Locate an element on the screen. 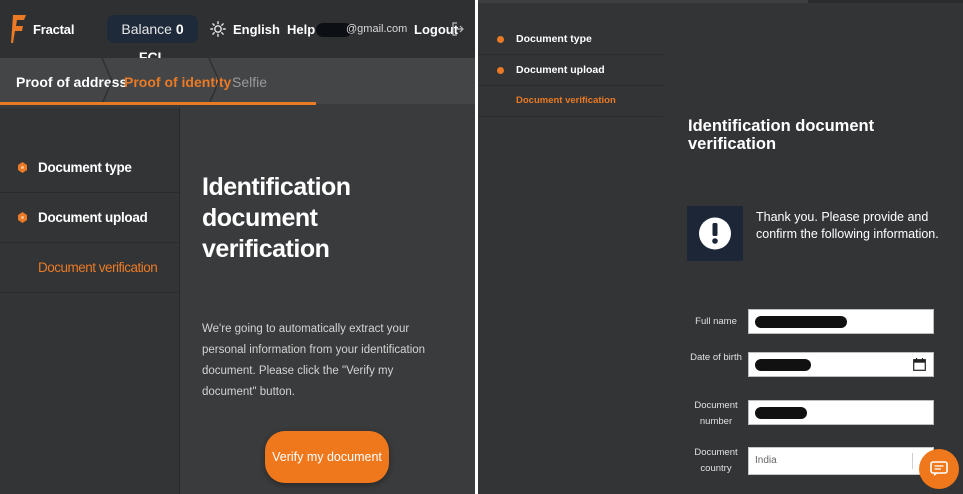  balance-label: Balance is located at coordinates (146, 29).